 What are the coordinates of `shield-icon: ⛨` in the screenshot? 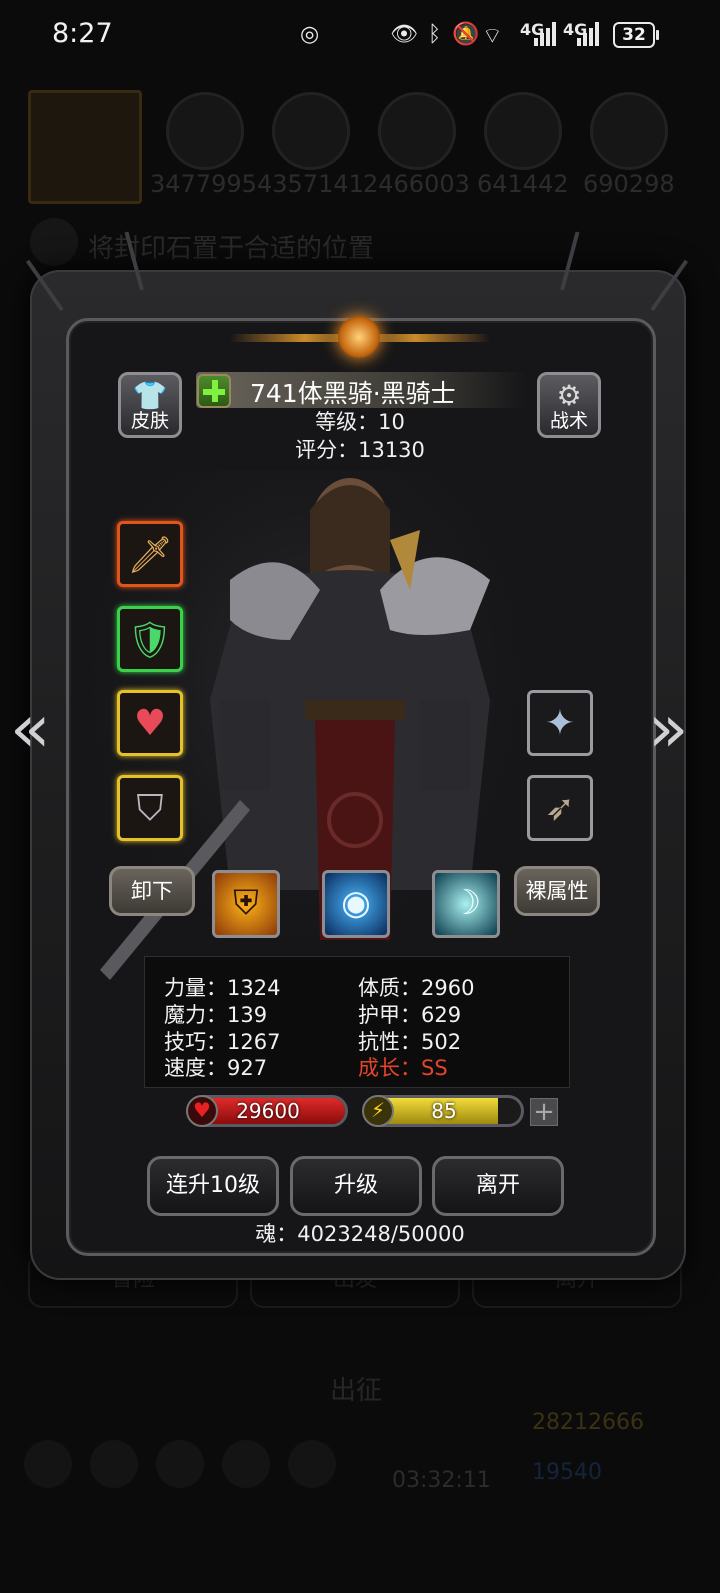 It's located at (246, 903).